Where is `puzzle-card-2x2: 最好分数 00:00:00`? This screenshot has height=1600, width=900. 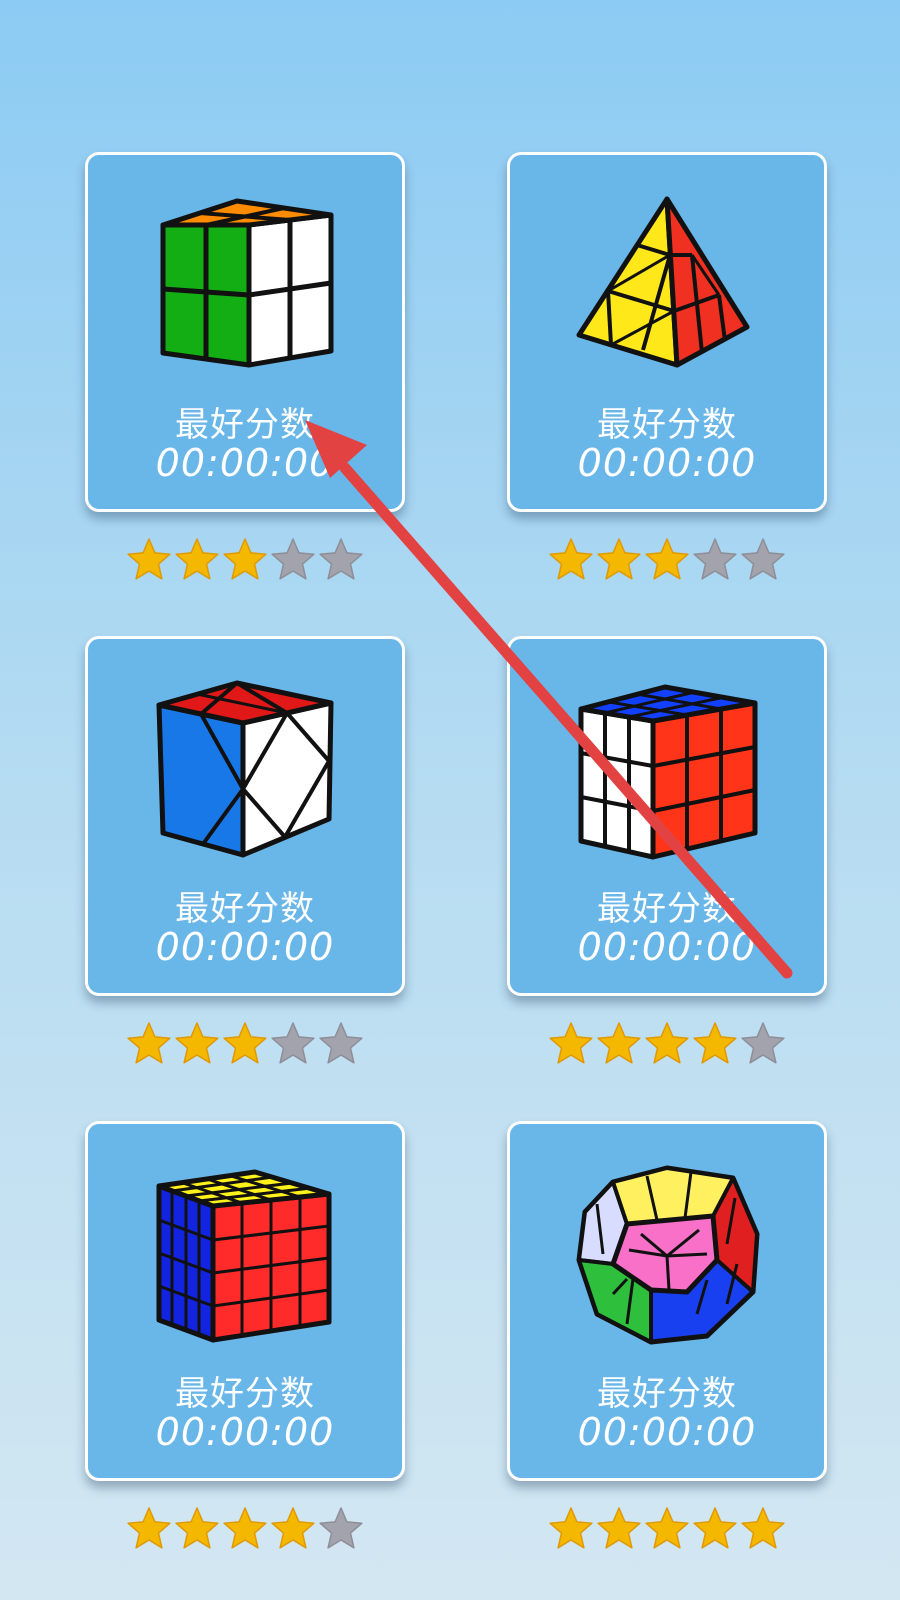 puzzle-card-2x2: 最好分数 00:00:00 is located at coordinates (245, 332).